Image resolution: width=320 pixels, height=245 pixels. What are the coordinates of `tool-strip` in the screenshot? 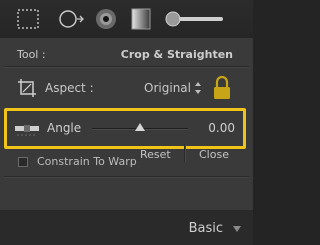 It's located at (126, 19).